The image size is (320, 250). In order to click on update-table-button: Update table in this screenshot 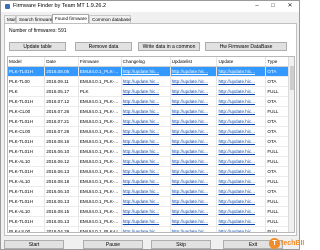, I will do `click(37, 46)`.